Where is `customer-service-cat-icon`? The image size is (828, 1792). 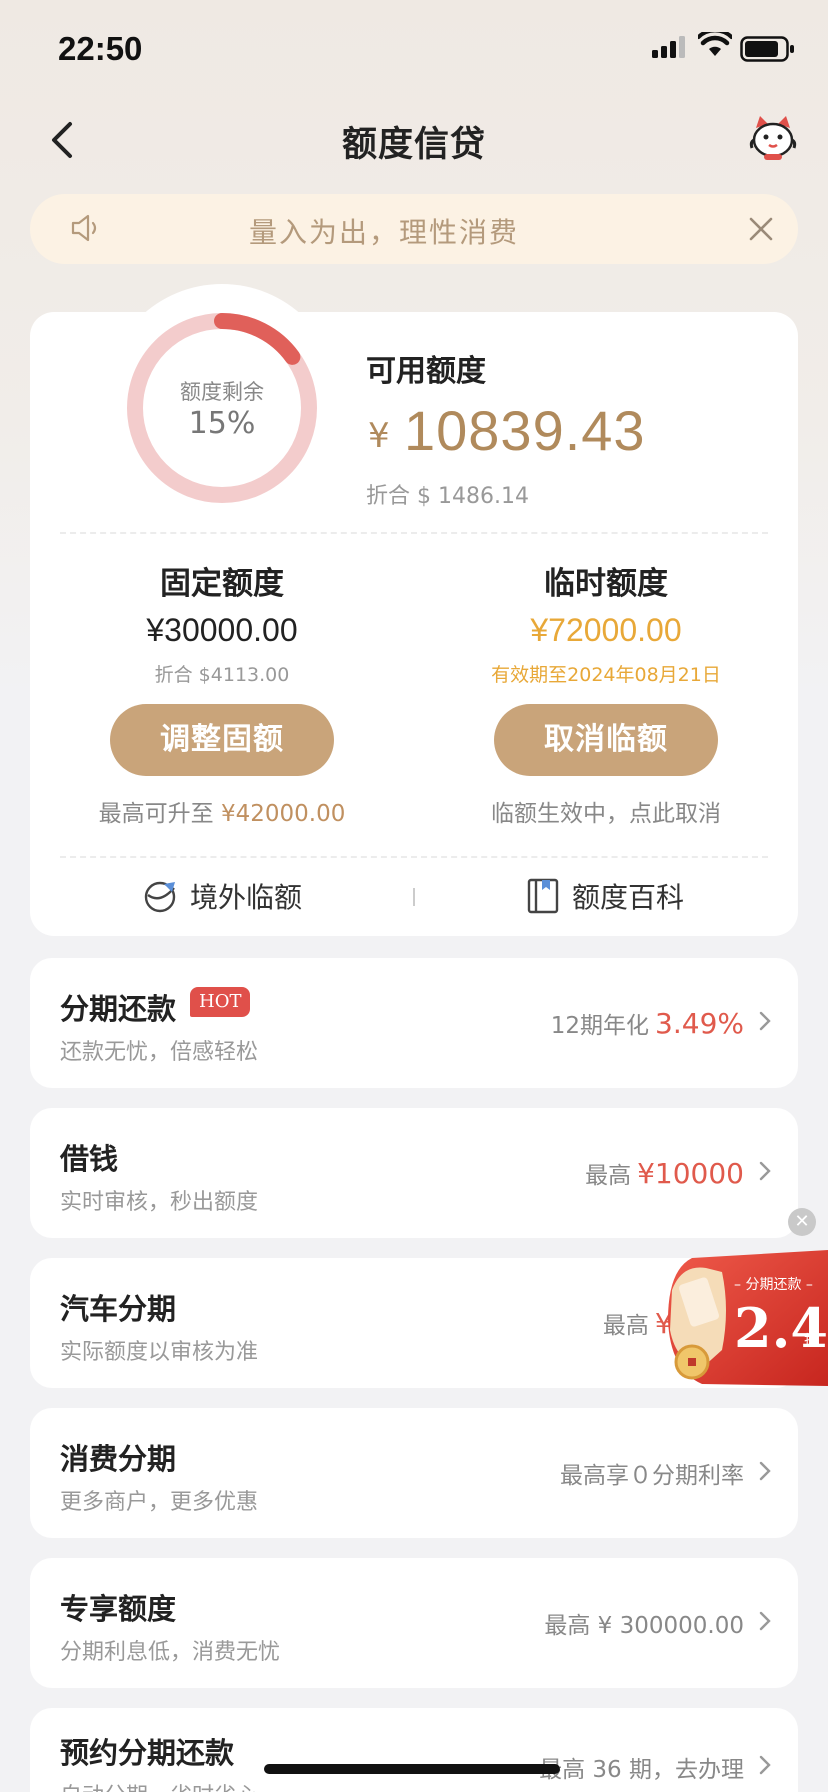 customer-service-cat-icon is located at coordinates (773, 138).